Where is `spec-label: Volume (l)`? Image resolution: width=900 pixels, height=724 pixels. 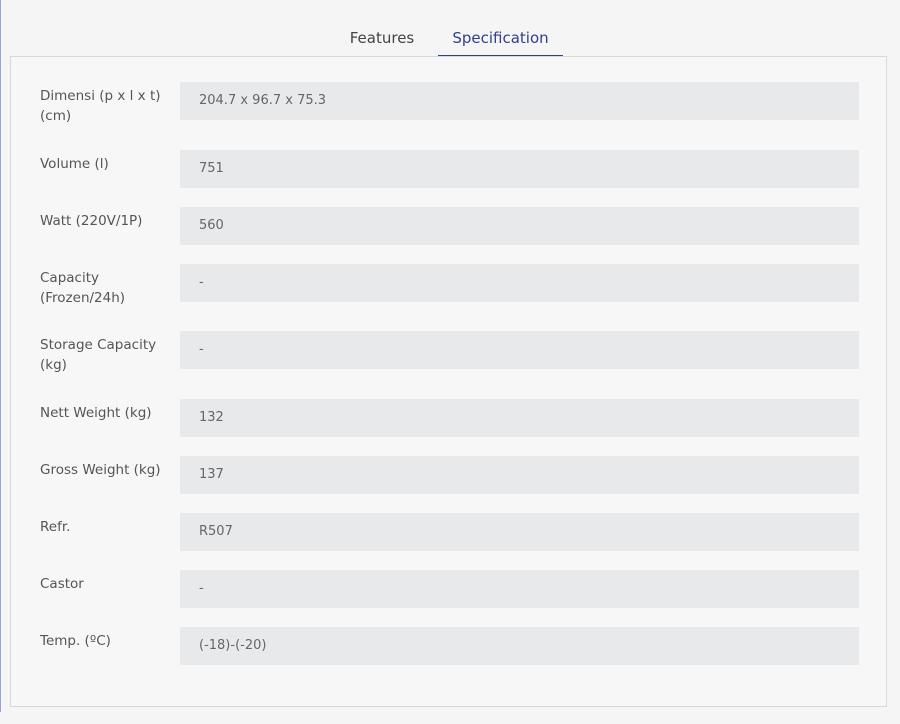 spec-label: Volume (l) is located at coordinates (74, 164).